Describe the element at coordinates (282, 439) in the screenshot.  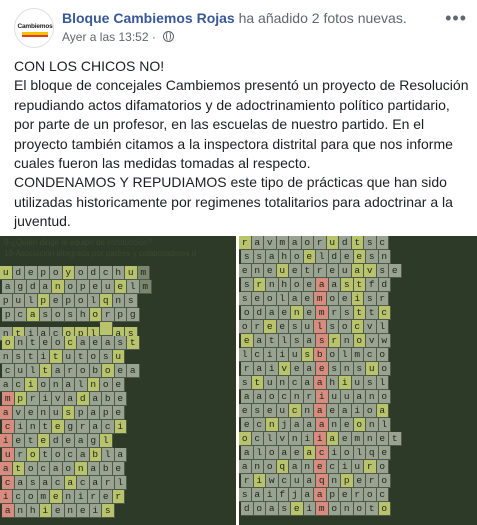
I see `grid-cell: v` at that location.